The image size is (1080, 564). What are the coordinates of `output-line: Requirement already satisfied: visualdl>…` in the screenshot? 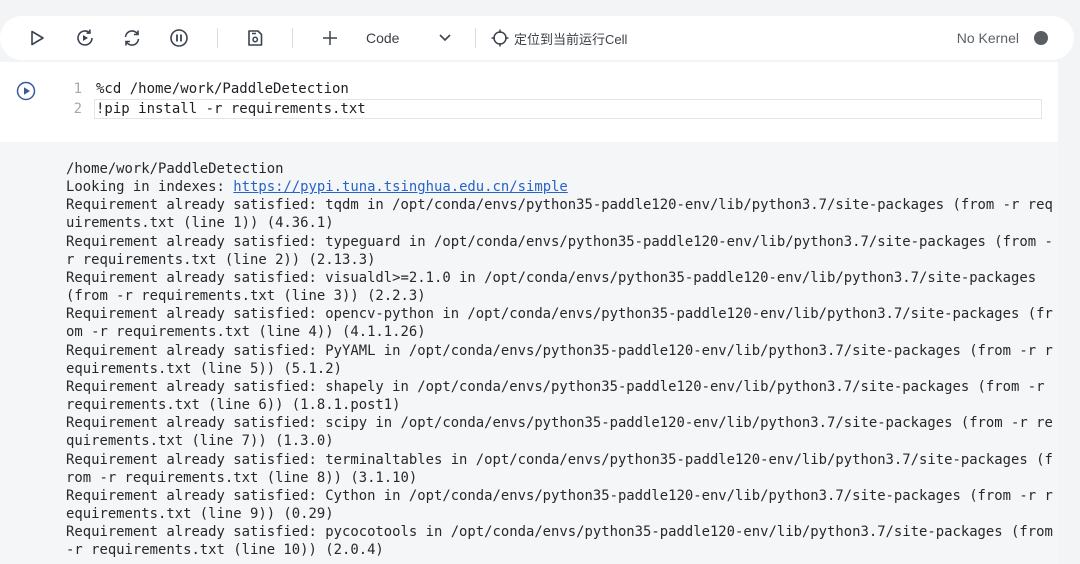 It's located at (551, 277).